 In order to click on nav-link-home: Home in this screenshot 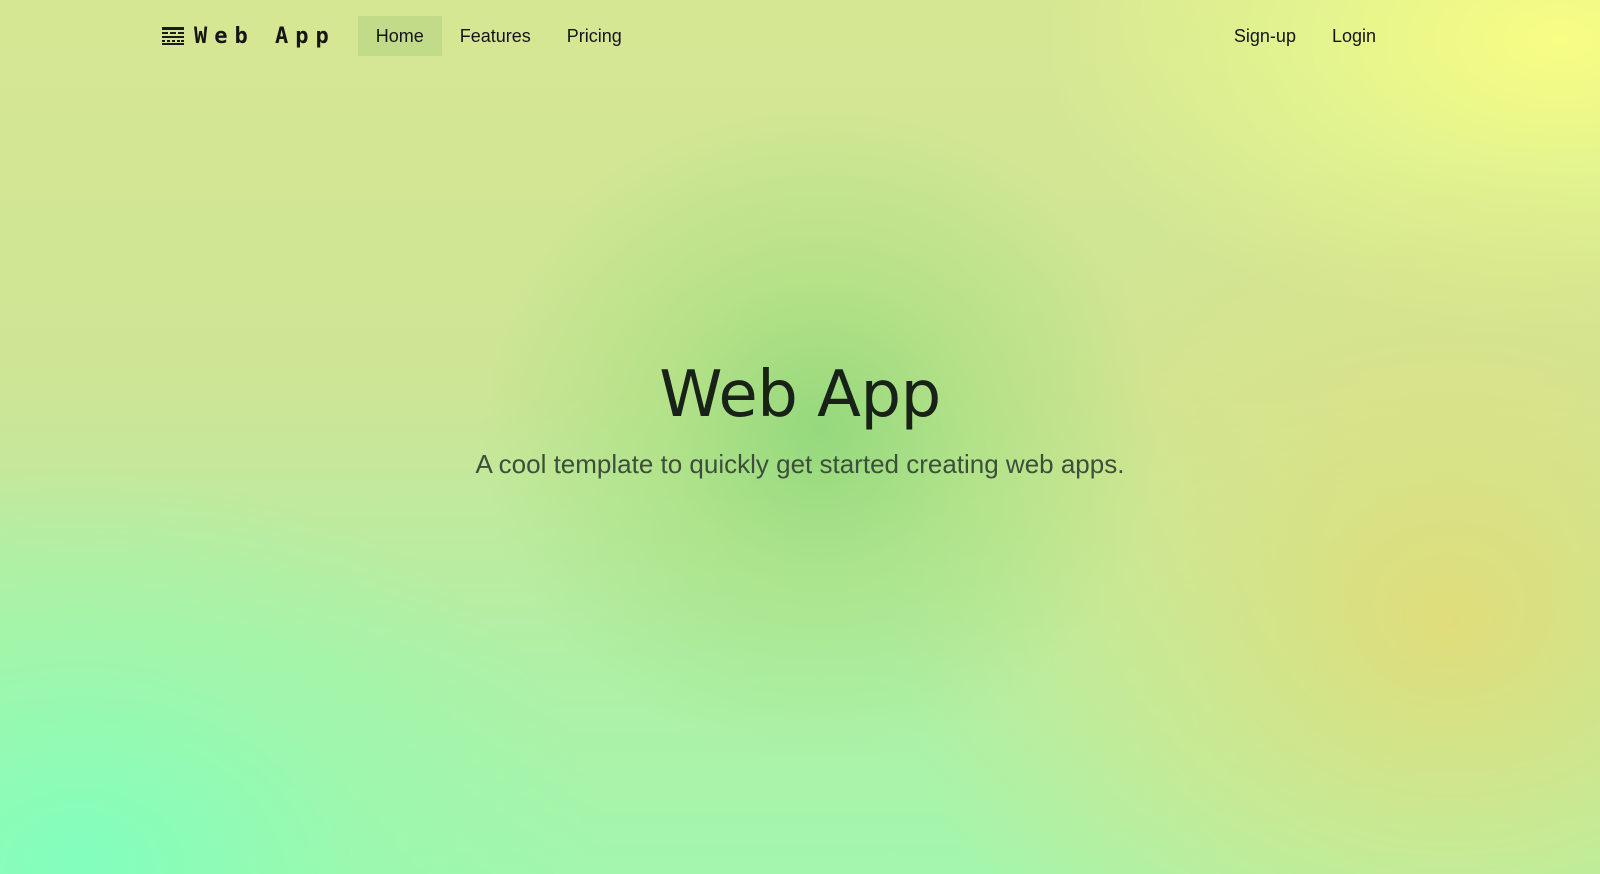, I will do `click(399, 36)`.